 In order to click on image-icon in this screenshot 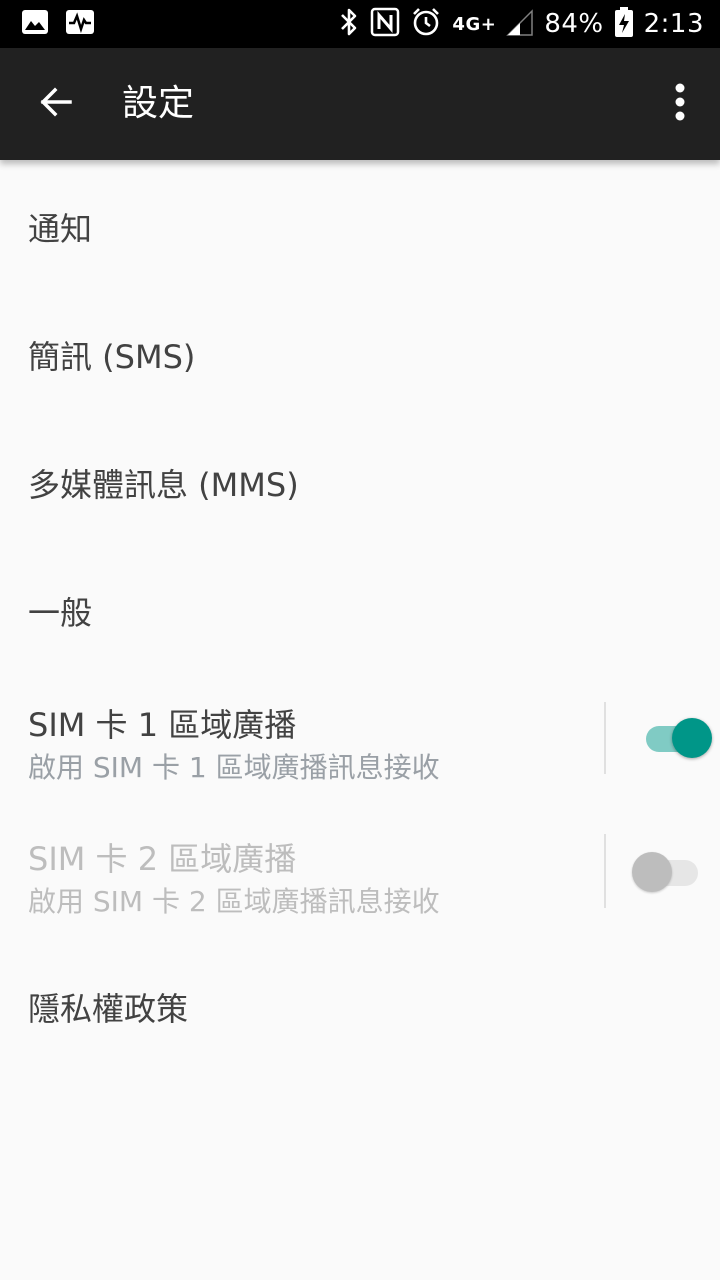, I will do `click(35, 24)`.